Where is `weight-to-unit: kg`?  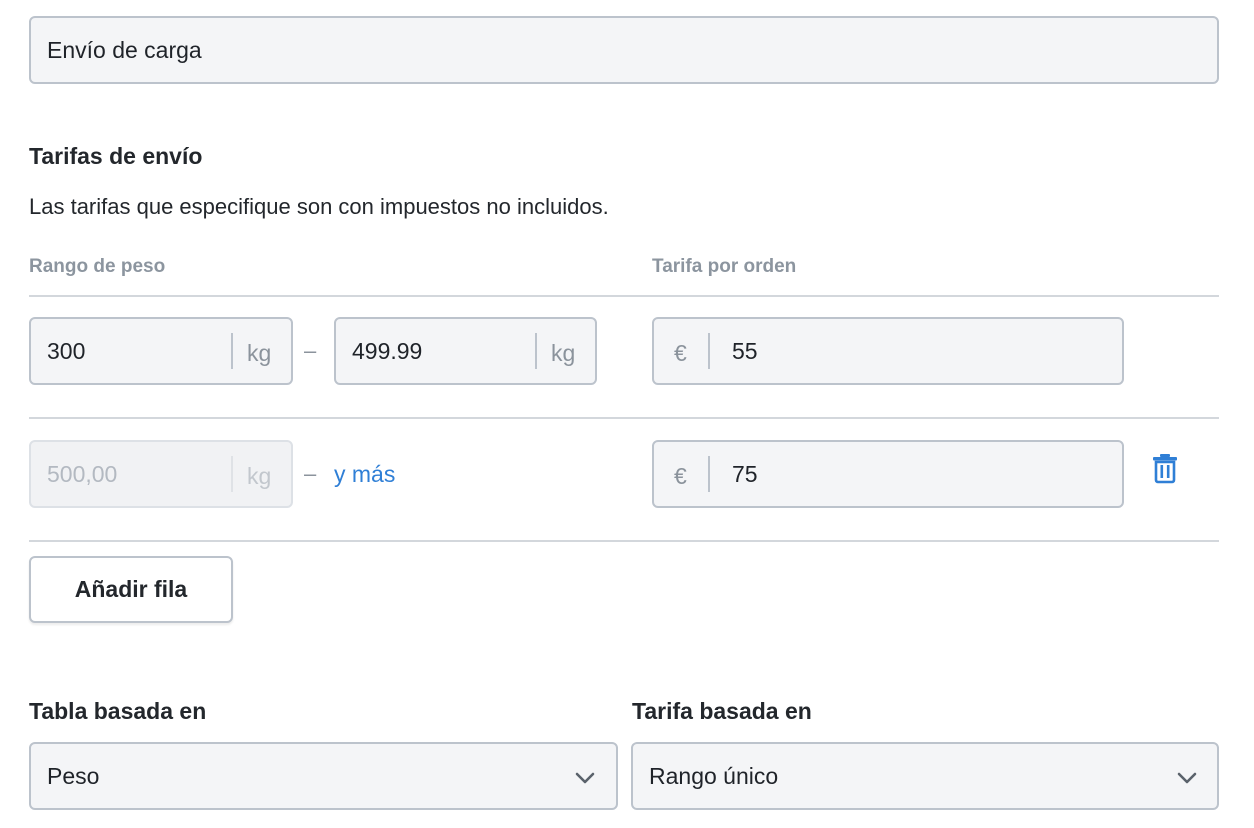
weight-to-unit: kg is located at coordinates (563, 353).